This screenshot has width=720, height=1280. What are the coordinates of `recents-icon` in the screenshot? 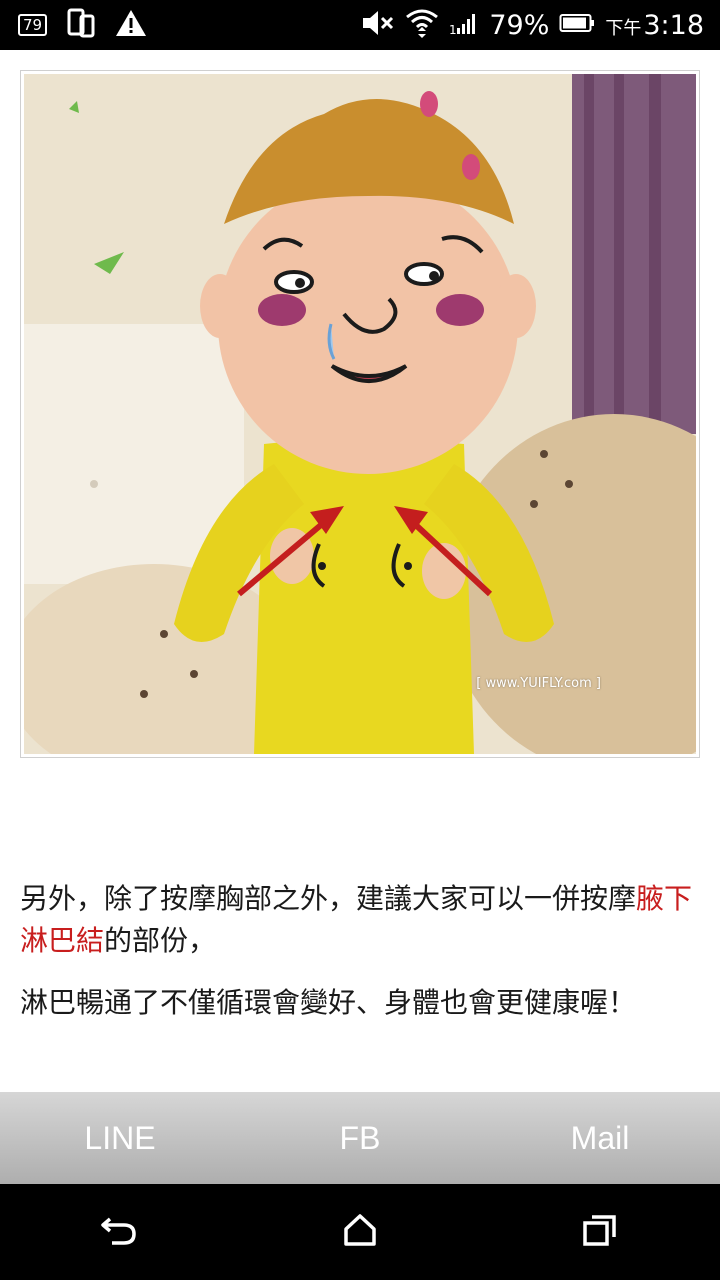 It's located at (600, 1232).